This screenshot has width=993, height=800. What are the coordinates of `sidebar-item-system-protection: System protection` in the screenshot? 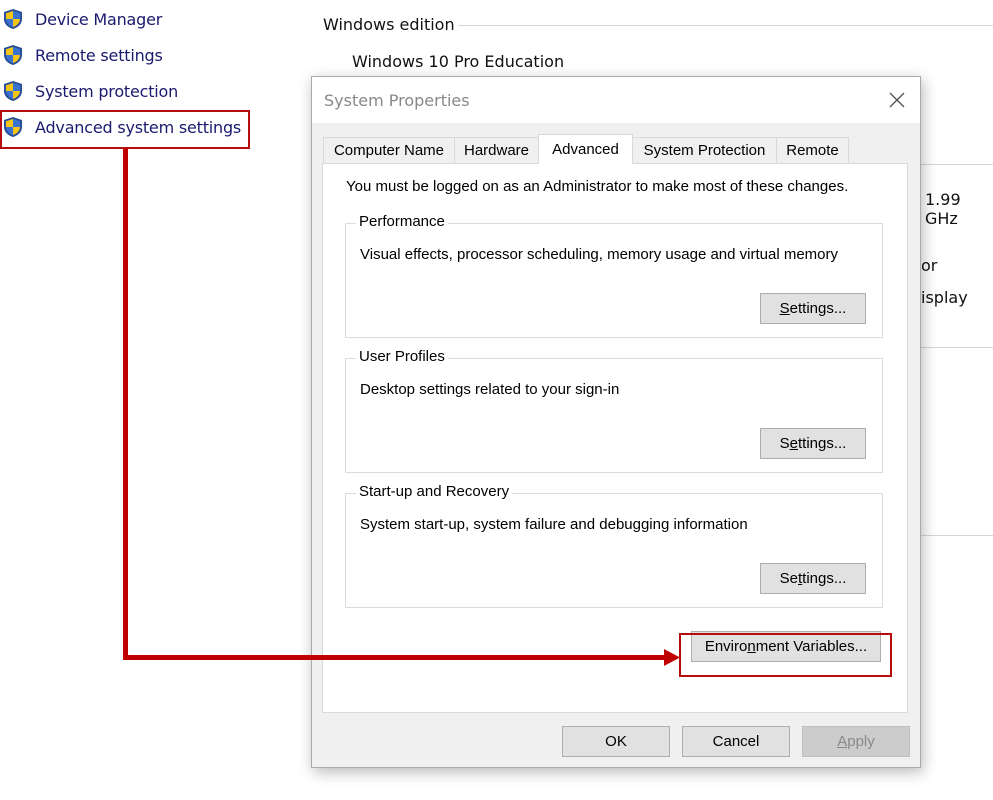 It's located at (89, 91).